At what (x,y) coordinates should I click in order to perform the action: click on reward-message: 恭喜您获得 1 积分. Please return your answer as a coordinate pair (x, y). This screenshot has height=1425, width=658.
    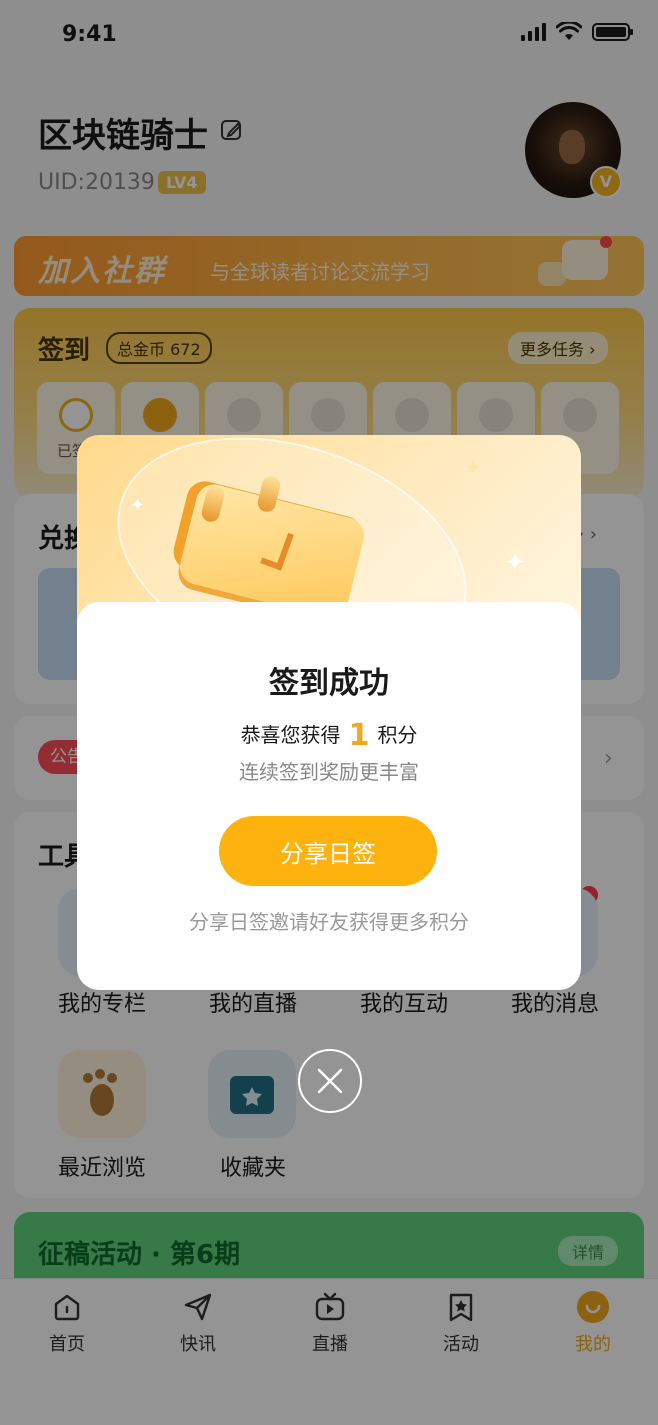
    Looking at the image, I should click on (329, 735).